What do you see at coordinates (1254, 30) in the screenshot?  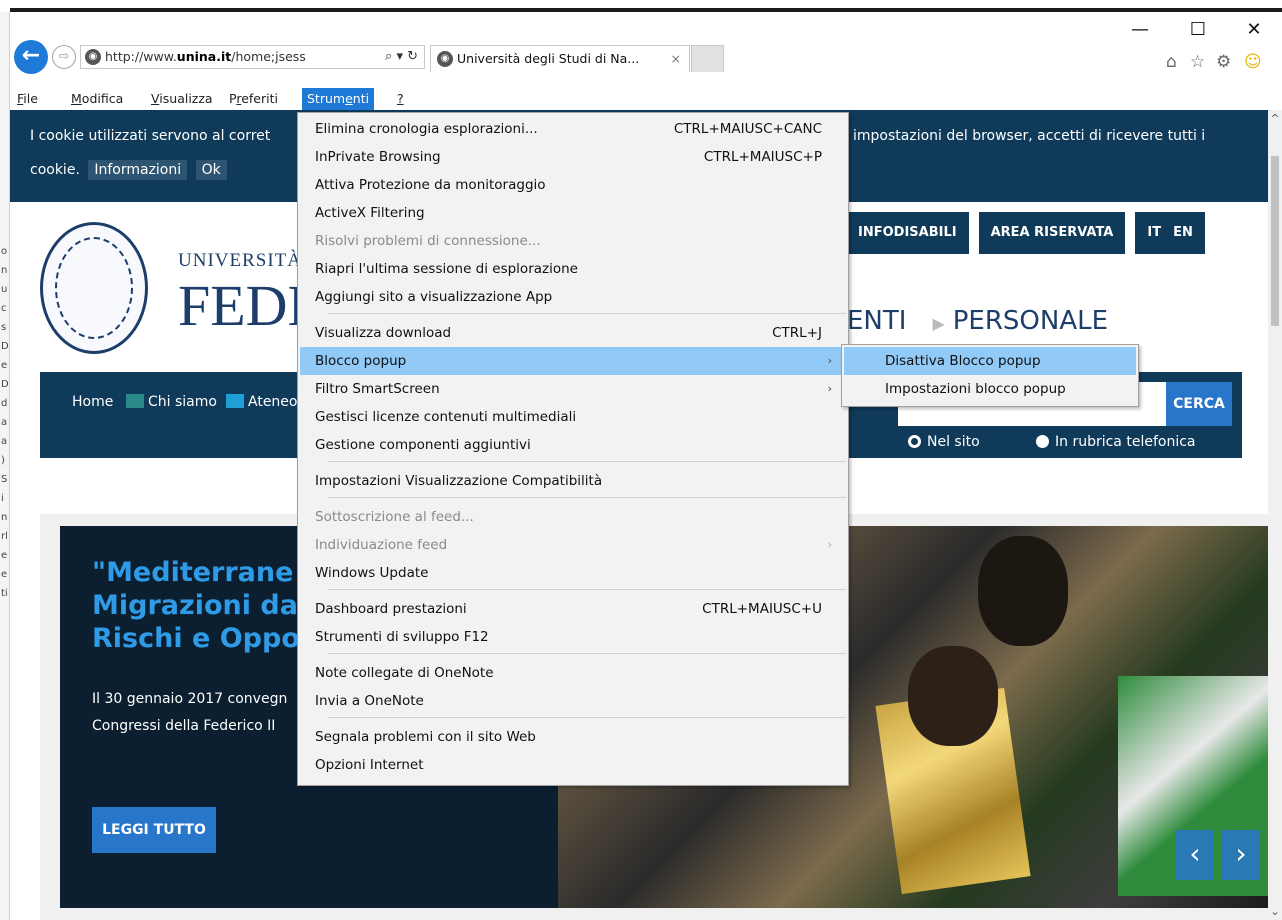 I see `close-window-button: ✕` at bounding box center [1254, 30].